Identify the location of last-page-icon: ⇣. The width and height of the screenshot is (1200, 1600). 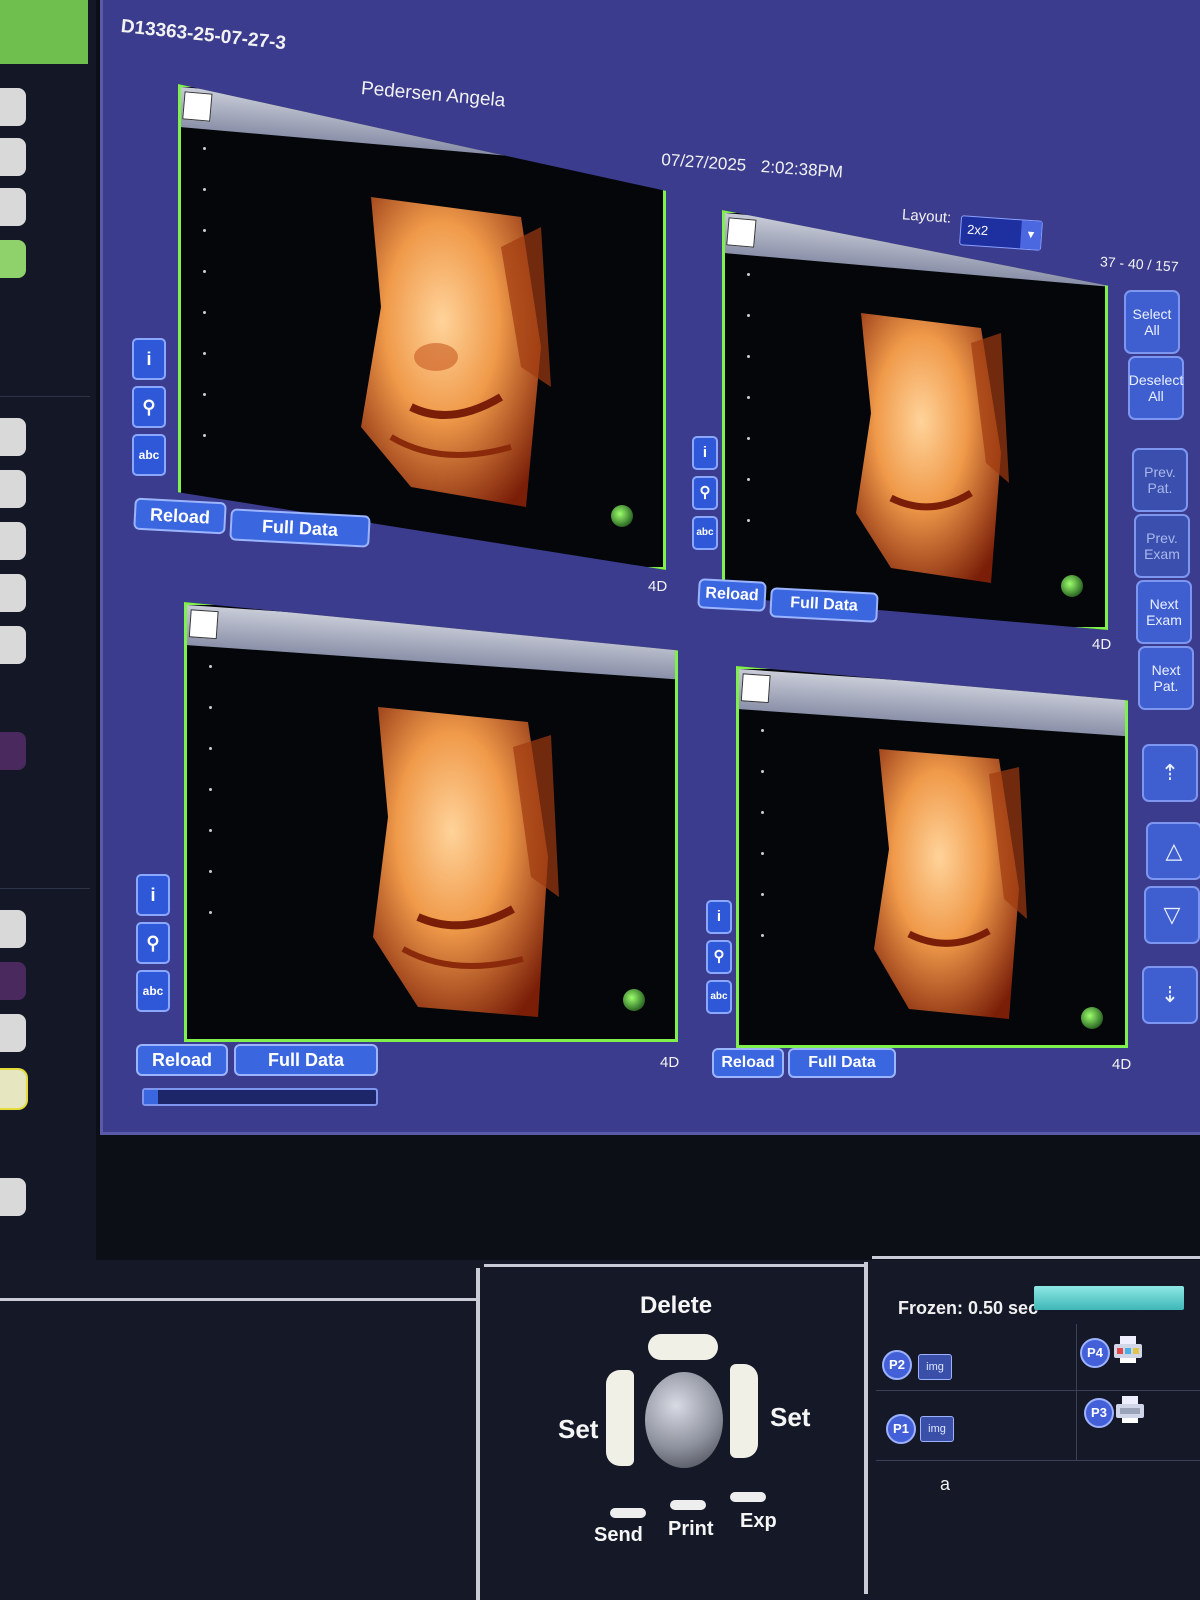
(1170, 995).